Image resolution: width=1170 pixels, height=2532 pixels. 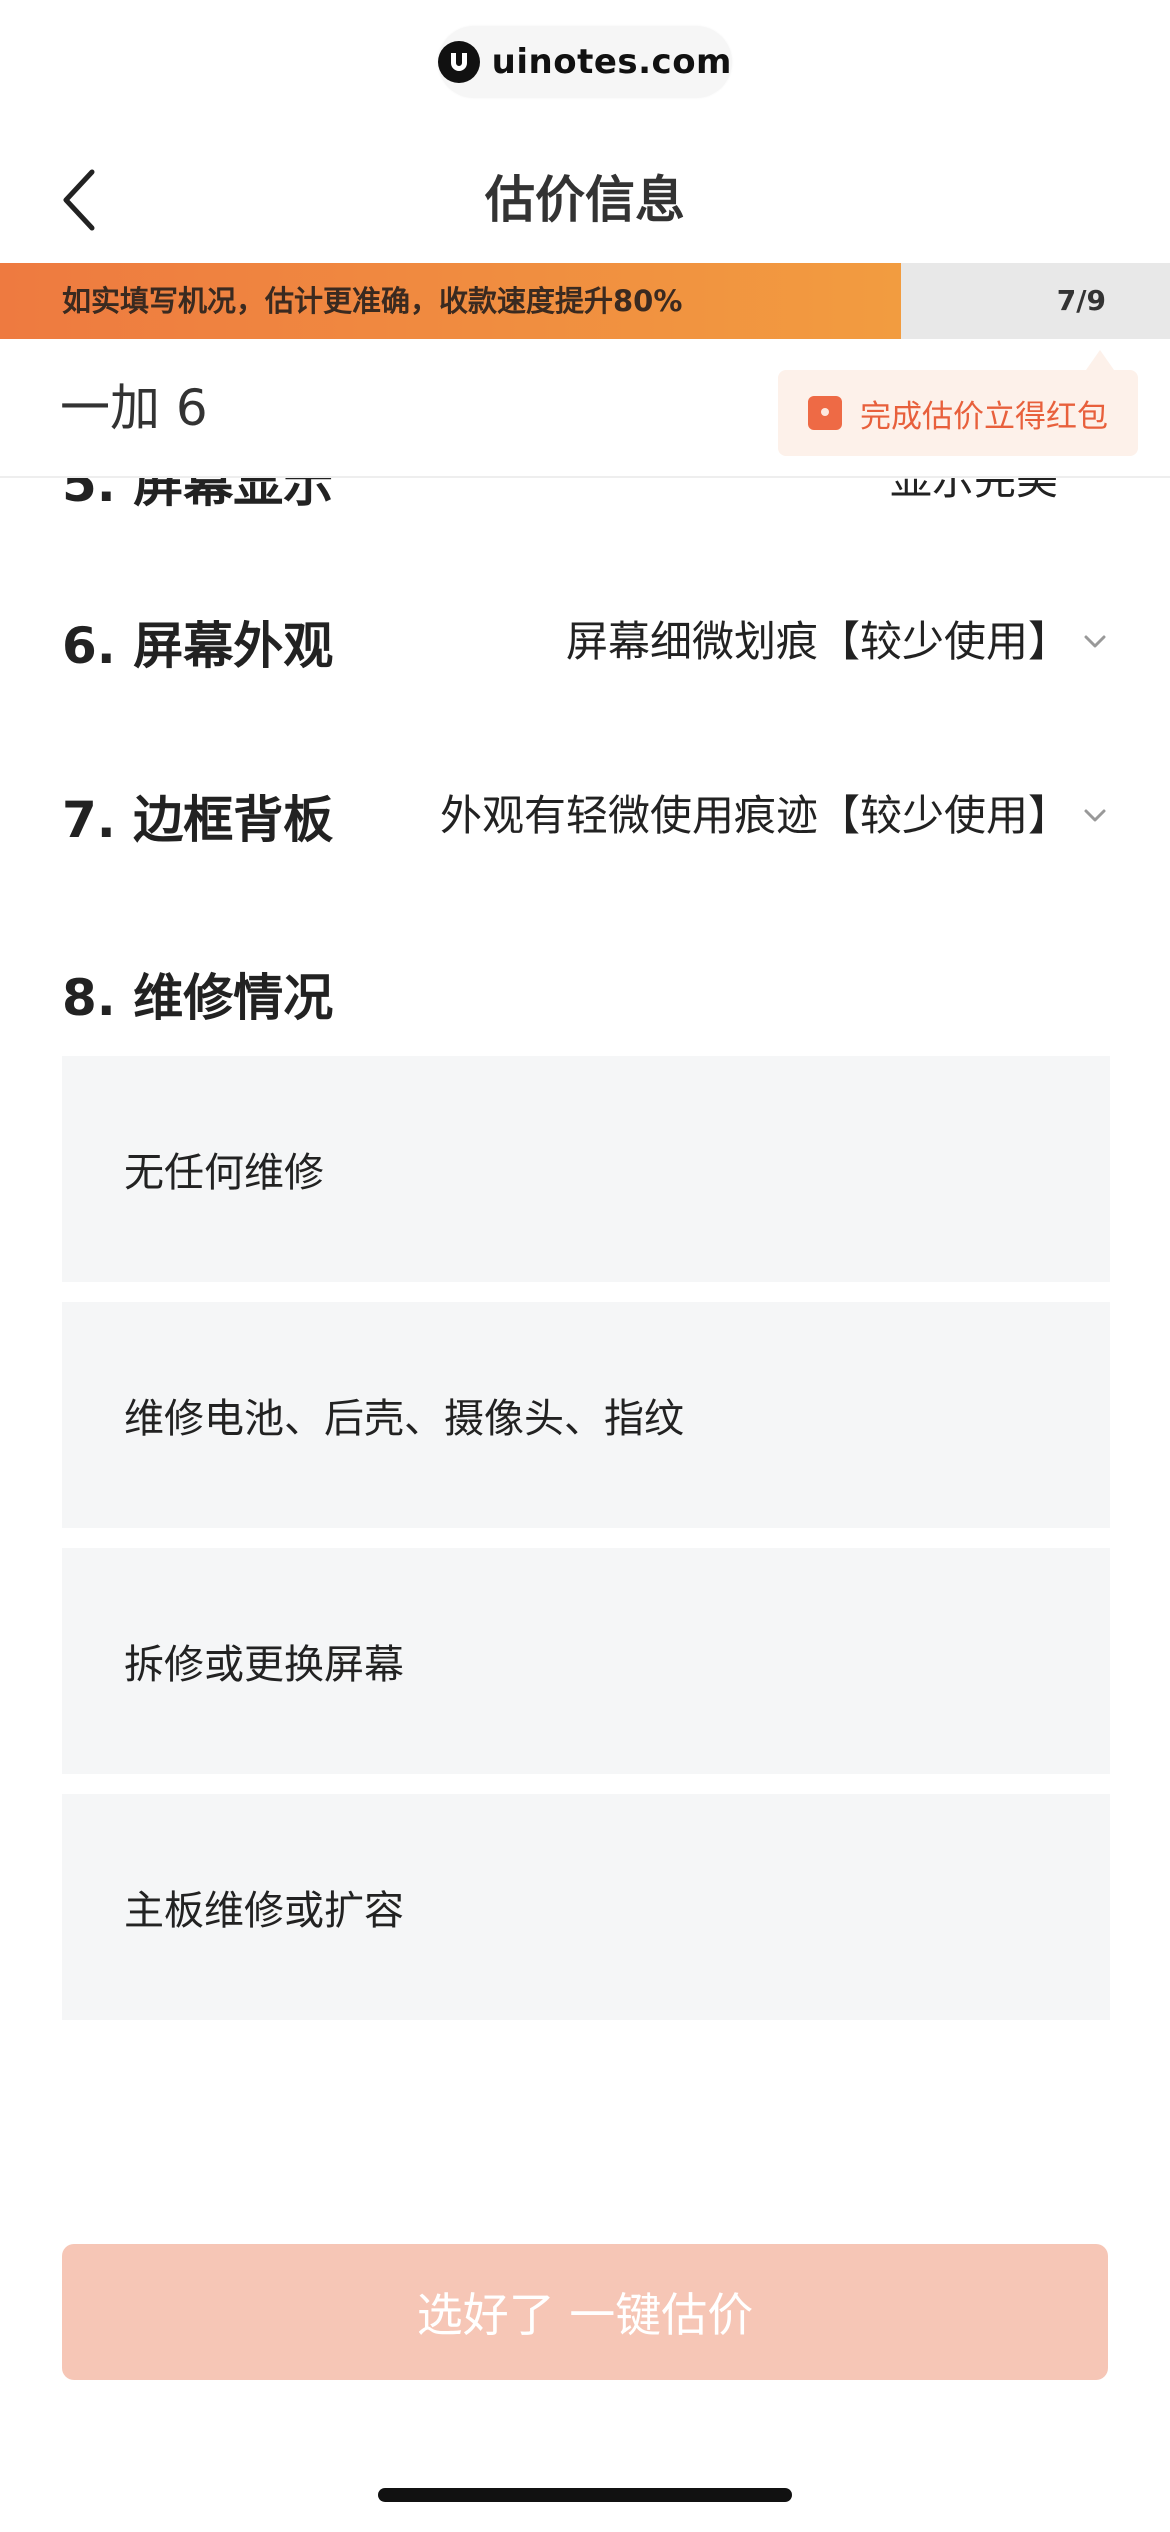 What do you see at coordinates (372, 301) in the screenshot?
I see `progress-message: 如实填写机况，估计更准确，收款速度提升80%` at bounding box center [372, 301].